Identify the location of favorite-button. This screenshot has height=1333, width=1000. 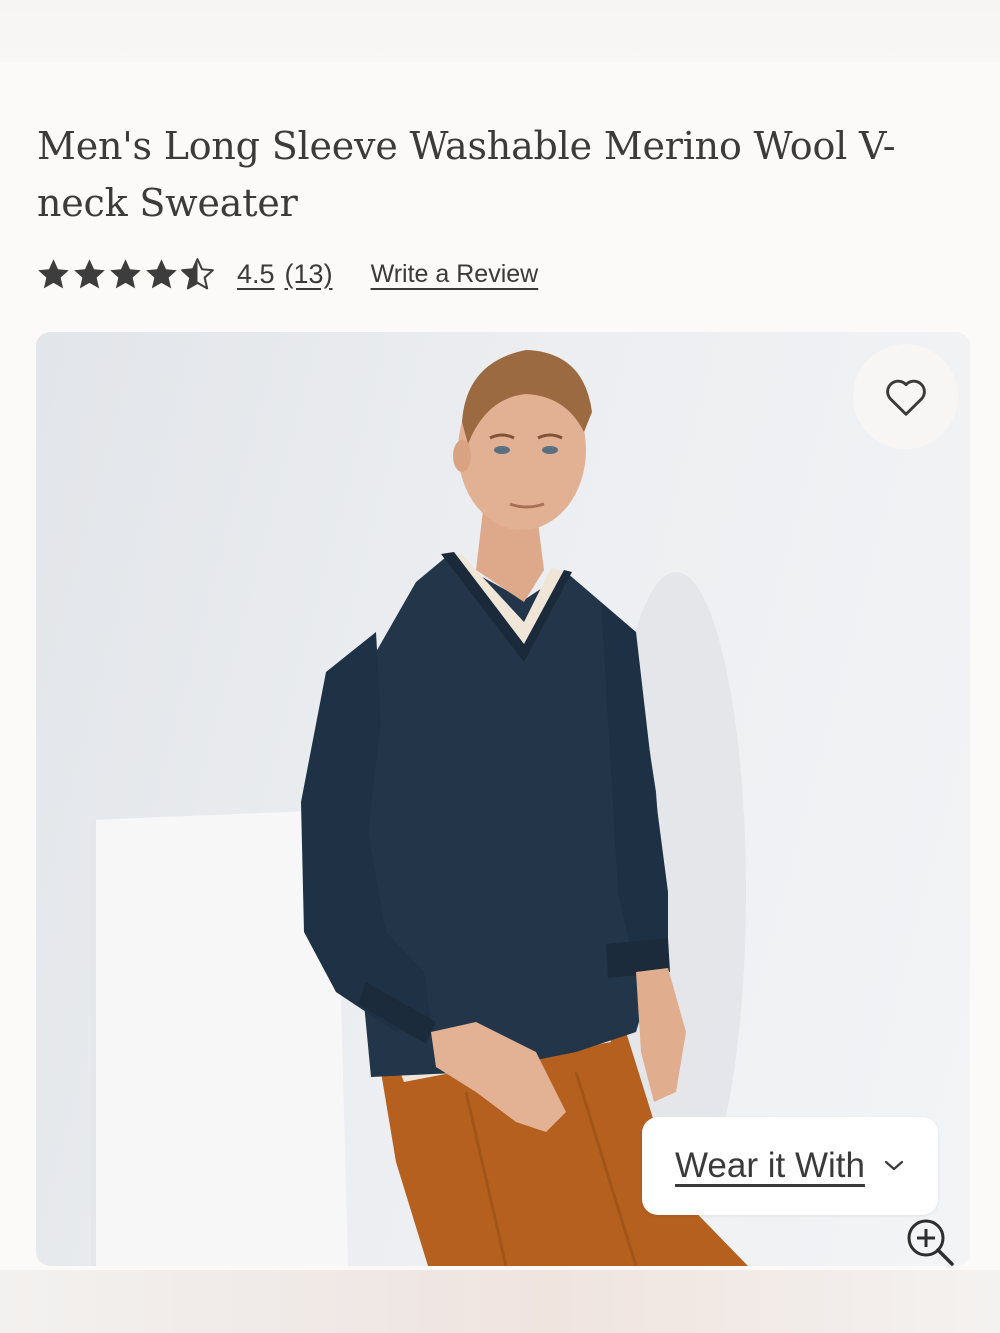
(905, 396).